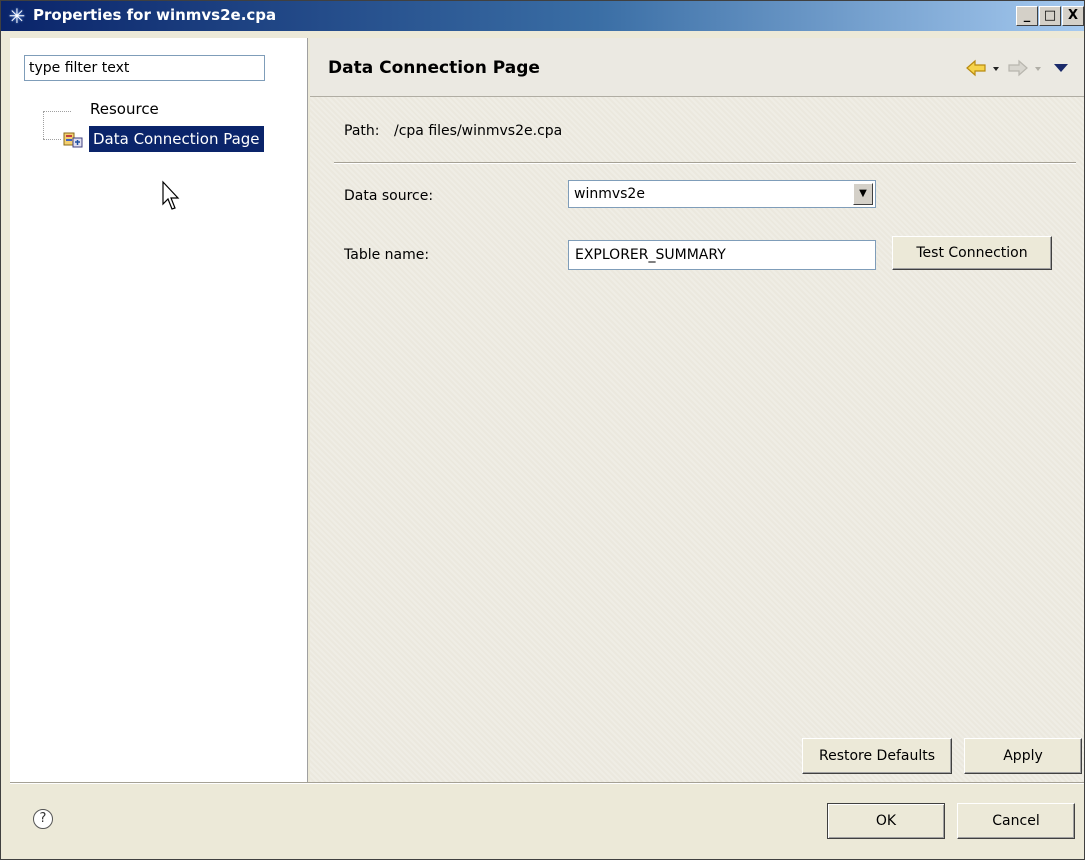  I want to click on restore-defaults-button: Restore Defaults, so click(877, 756).